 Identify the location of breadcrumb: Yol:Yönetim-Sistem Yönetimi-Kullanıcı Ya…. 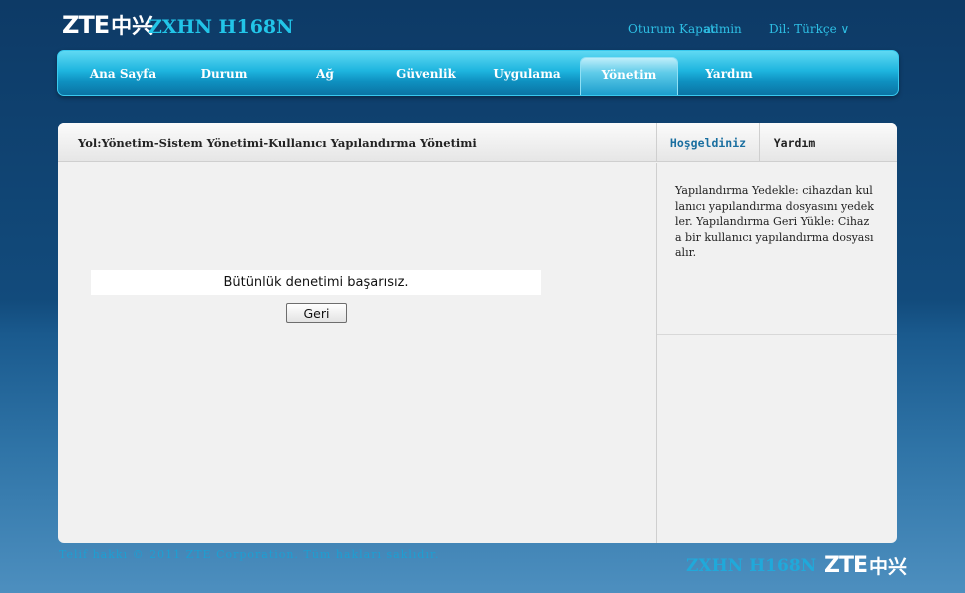
(277, 143).